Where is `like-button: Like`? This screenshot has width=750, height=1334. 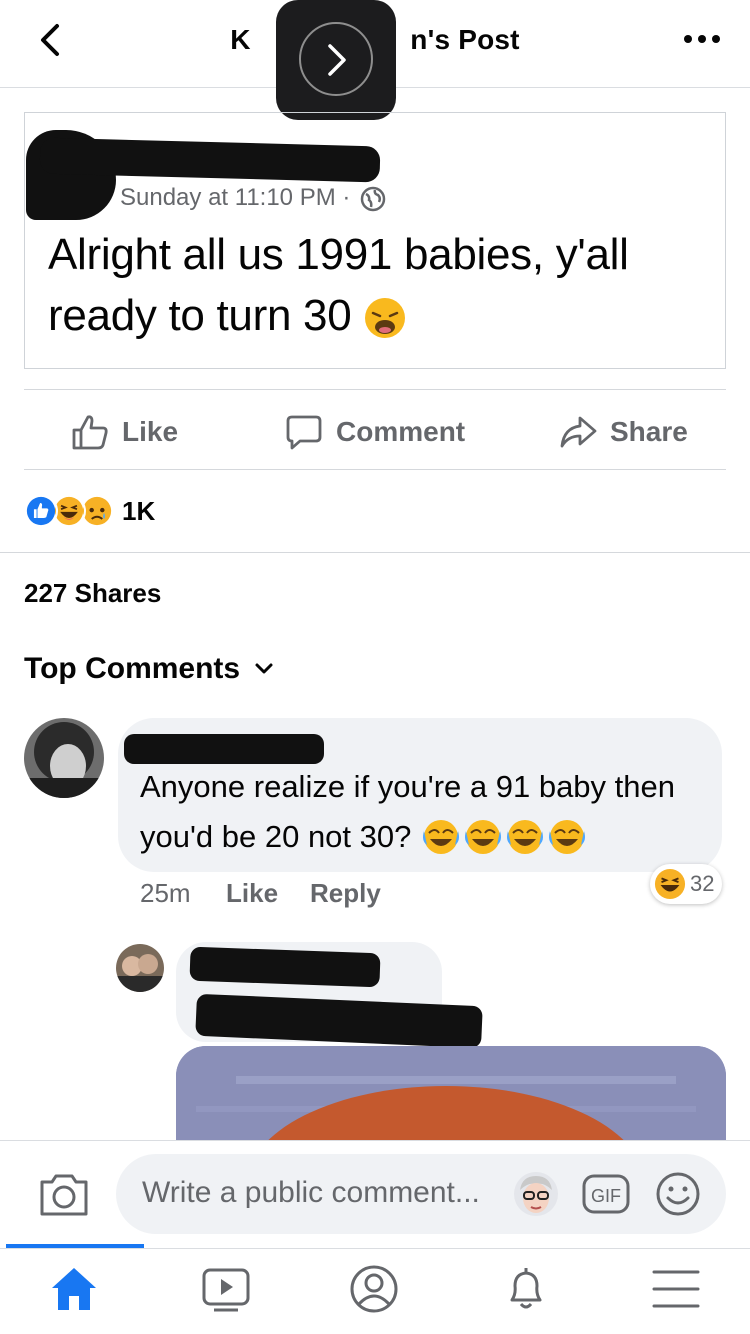
like-button: Like is located at coordinates (124, 432).